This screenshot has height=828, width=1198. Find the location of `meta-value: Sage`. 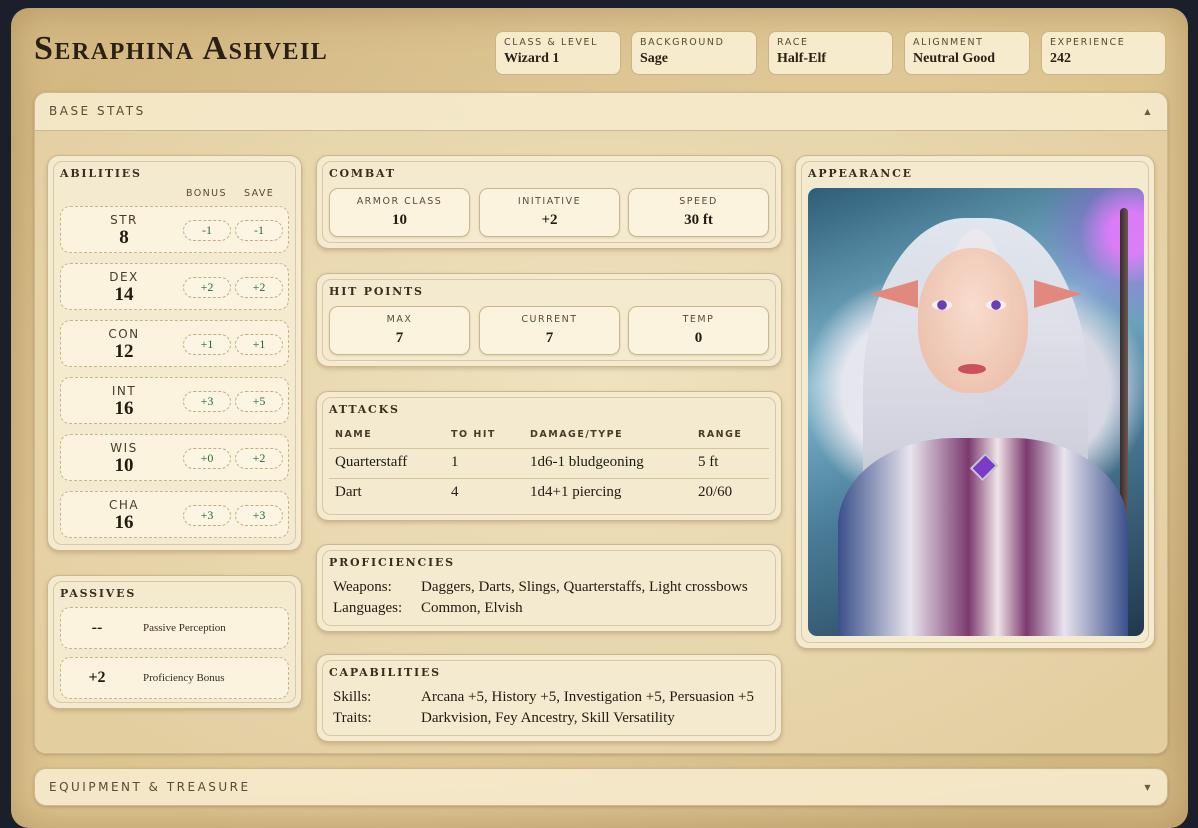

meta-value: Sage is located at coordinates (654, 58).